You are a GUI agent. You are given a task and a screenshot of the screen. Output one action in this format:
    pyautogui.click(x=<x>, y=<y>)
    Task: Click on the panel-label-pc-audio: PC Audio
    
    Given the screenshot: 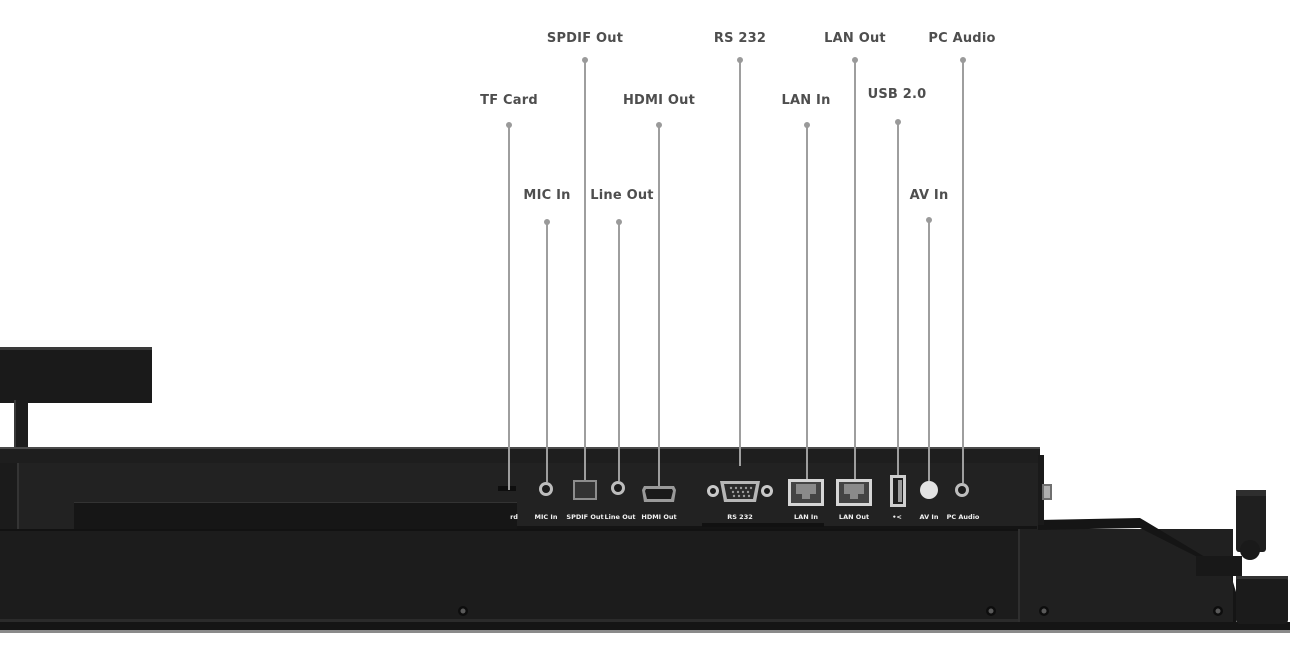 What is the action you would take?
    pyautogui.click(x=963, y=517)
    